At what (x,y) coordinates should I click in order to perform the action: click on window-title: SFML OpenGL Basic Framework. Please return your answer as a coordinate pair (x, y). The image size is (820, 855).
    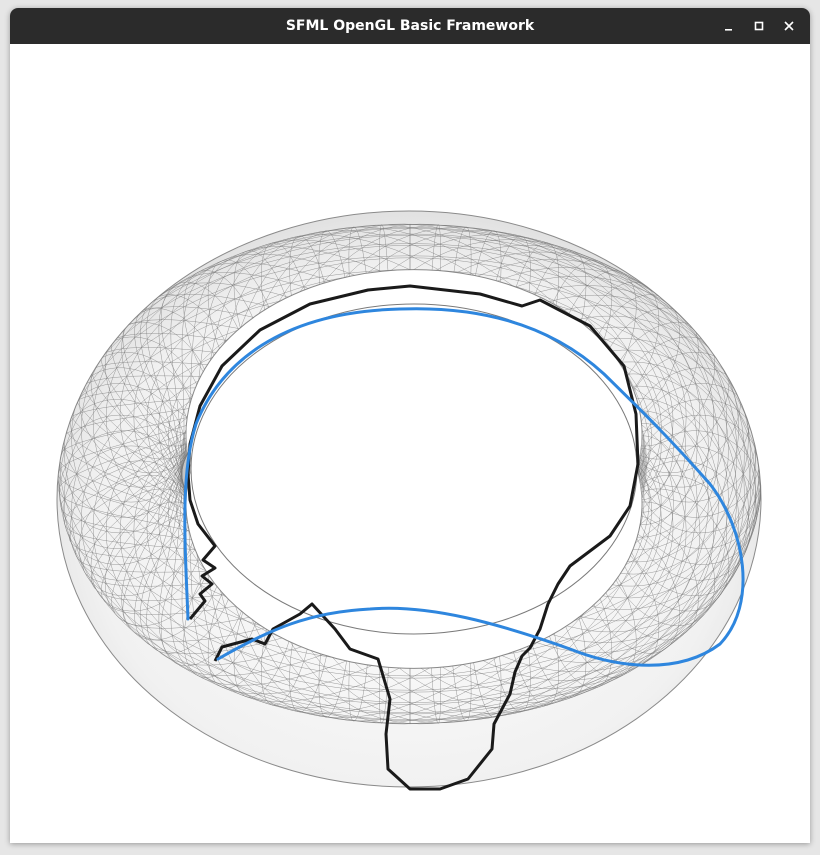
    Looking at the image, I should click on (410, 26).